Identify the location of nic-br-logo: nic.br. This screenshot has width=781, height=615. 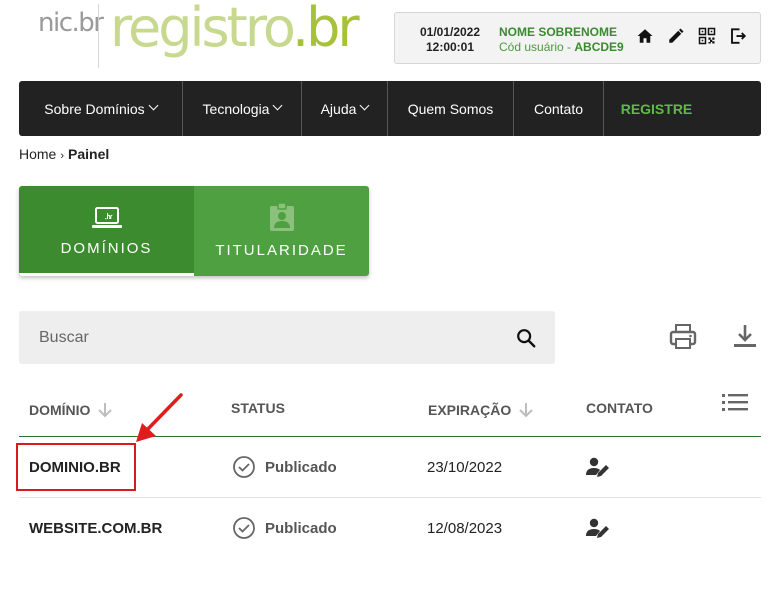
(71, 23).